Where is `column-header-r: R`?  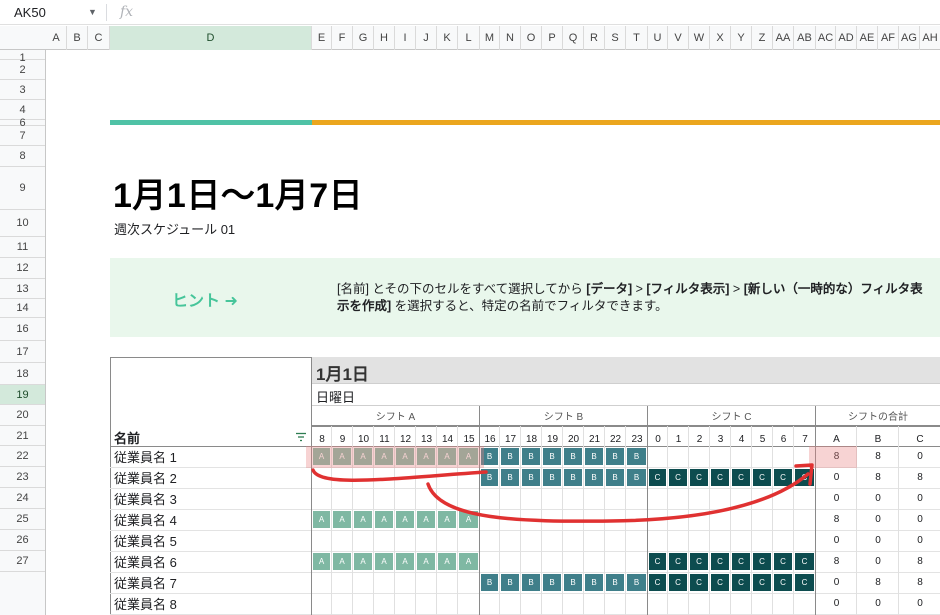
column-header-r: R is located at coordinates (594, 38).